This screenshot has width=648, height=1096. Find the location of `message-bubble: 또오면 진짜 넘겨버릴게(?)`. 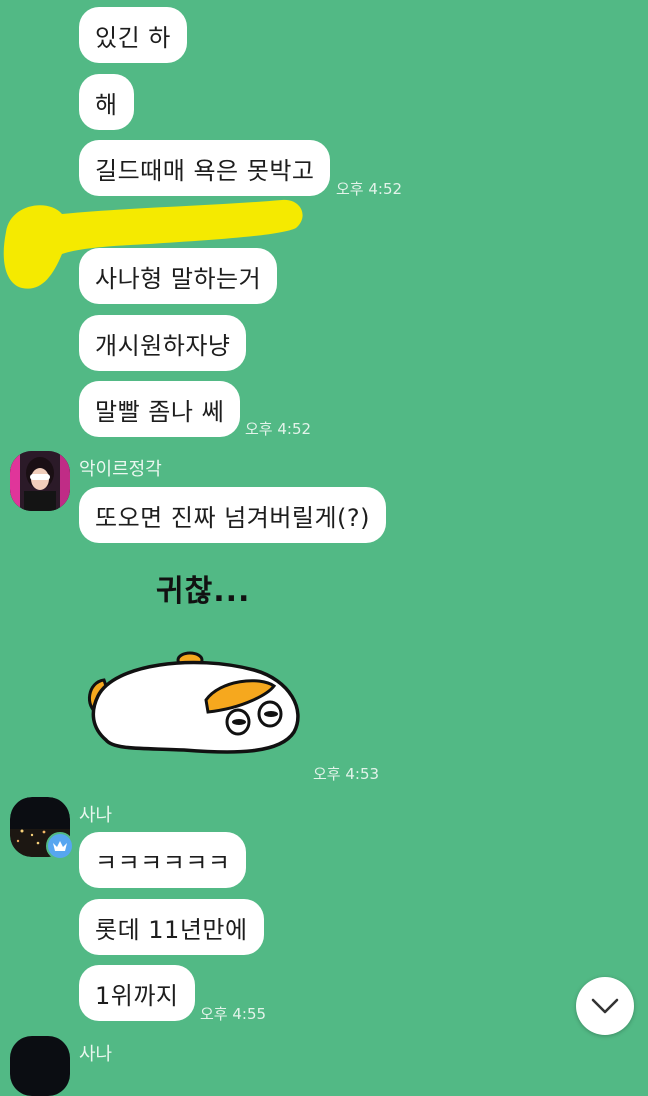

message-bubble: 또오면 진짜 넘겨버릴게(?) is located at coordinates (233, 515).